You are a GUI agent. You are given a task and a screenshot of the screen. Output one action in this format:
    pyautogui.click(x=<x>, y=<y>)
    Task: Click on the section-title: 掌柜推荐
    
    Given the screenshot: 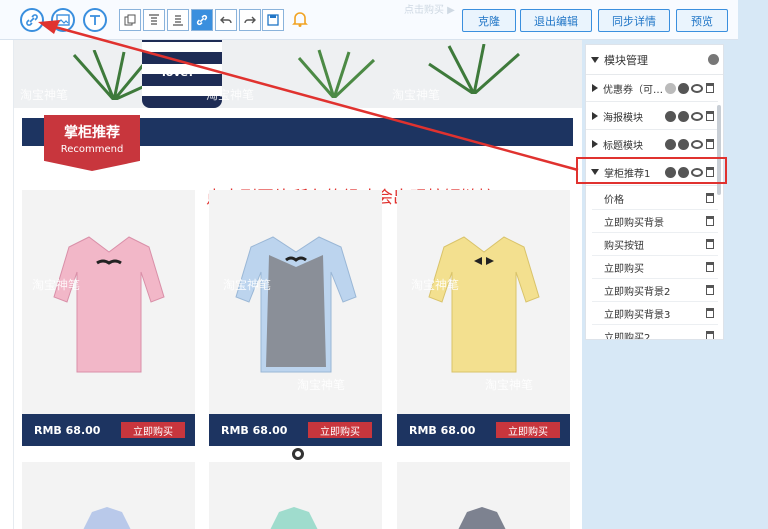 What is the action you would take?
    pyautogui.click(x=92, y=133)
    